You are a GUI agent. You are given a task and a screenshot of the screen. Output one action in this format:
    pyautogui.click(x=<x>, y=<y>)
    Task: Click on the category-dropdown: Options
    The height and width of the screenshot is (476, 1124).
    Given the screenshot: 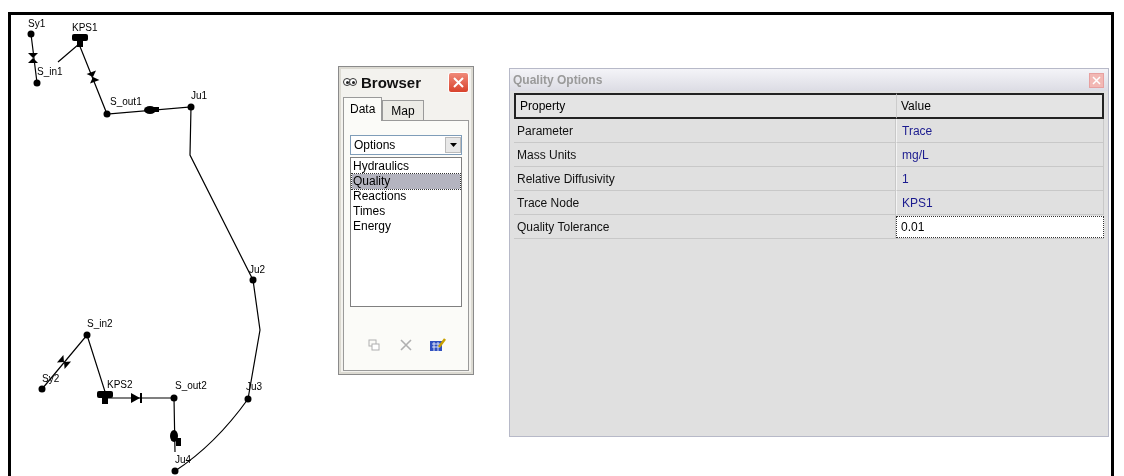 What is the action you would take?
    pyautogui.click(x=406, y=145)
    